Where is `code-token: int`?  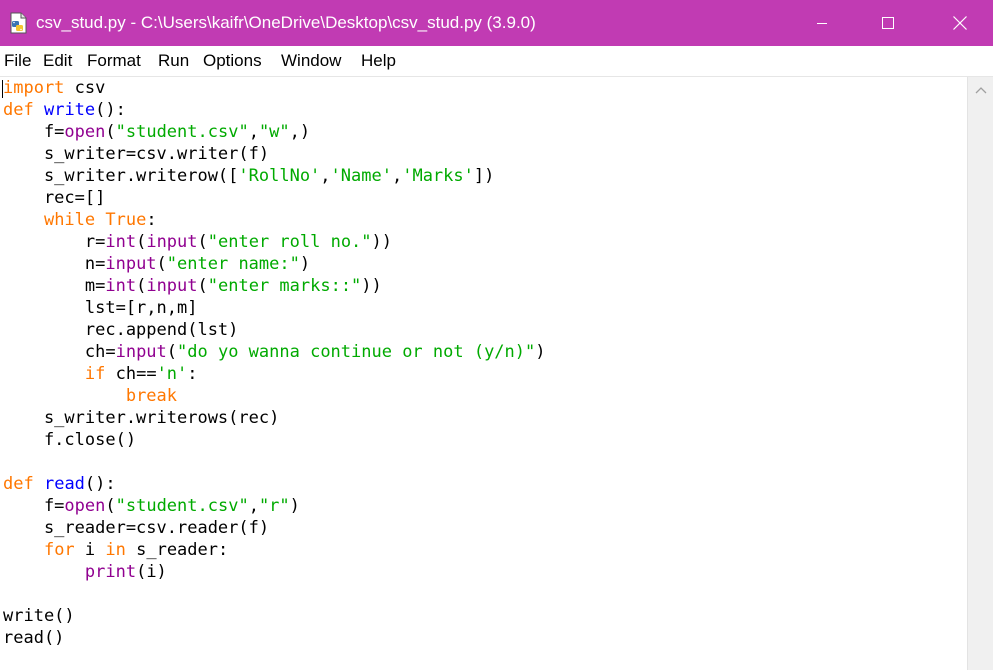
code-token: int is located at coordinates (121, 242).